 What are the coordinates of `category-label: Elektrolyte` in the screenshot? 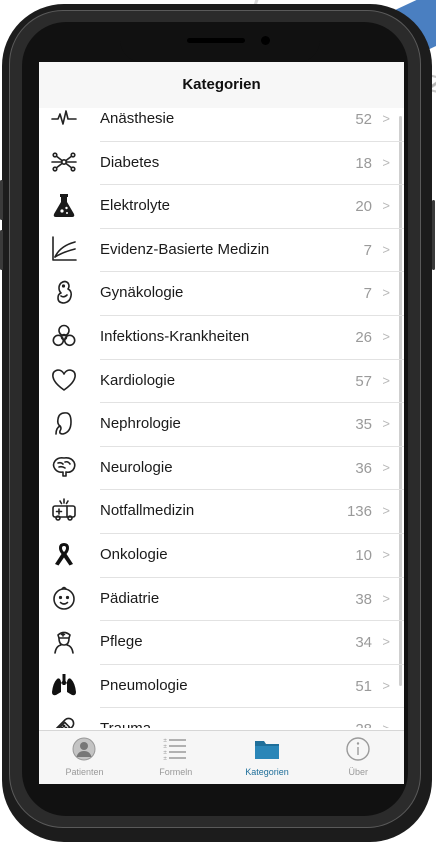 It's located at (135, 206).